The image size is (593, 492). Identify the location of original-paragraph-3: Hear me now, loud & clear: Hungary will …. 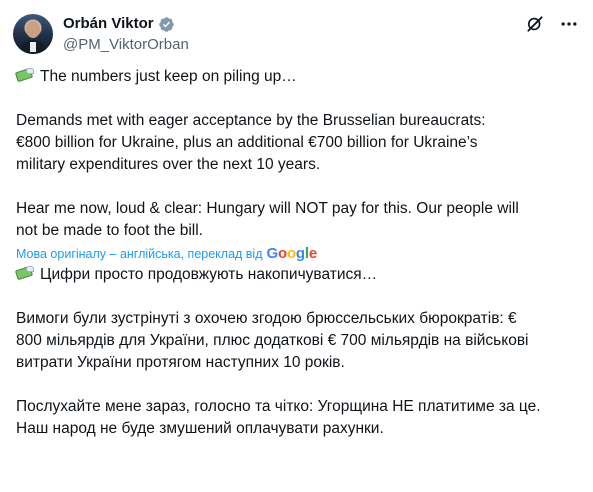
(267, 219).